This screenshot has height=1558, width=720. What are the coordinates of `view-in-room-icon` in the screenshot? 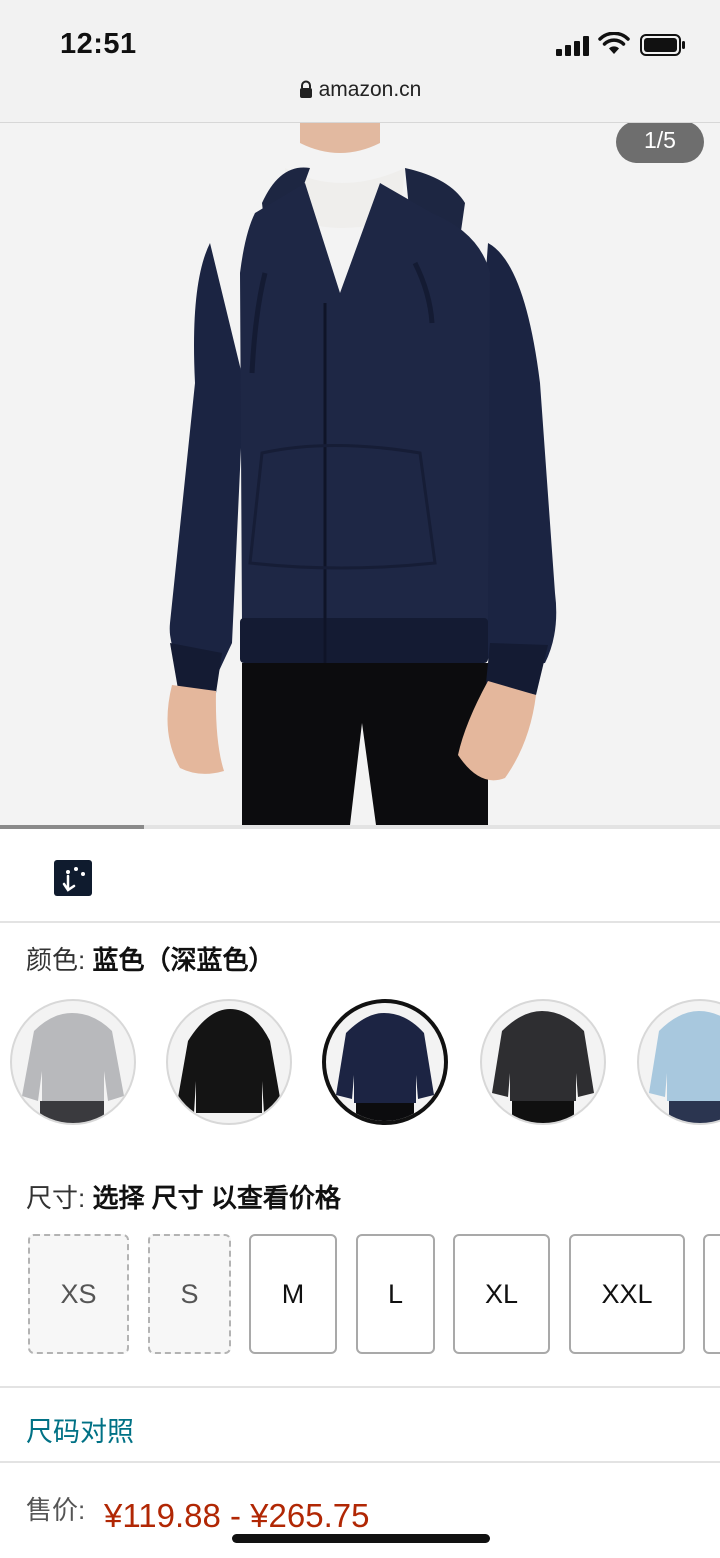 It's located at (73, 878).